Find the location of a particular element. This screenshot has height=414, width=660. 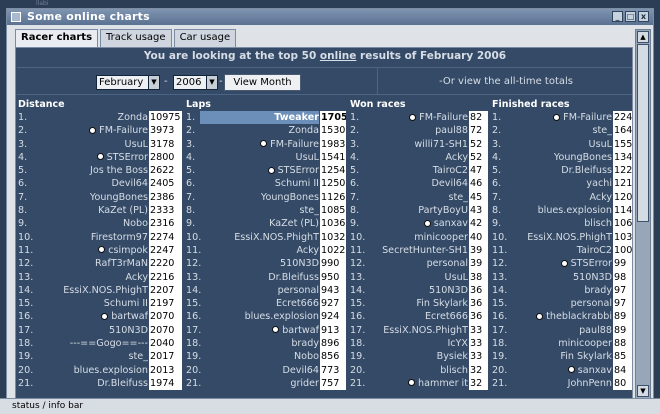

ranking-row: 5. STSError 1254 is located at coordinates (265, 171).